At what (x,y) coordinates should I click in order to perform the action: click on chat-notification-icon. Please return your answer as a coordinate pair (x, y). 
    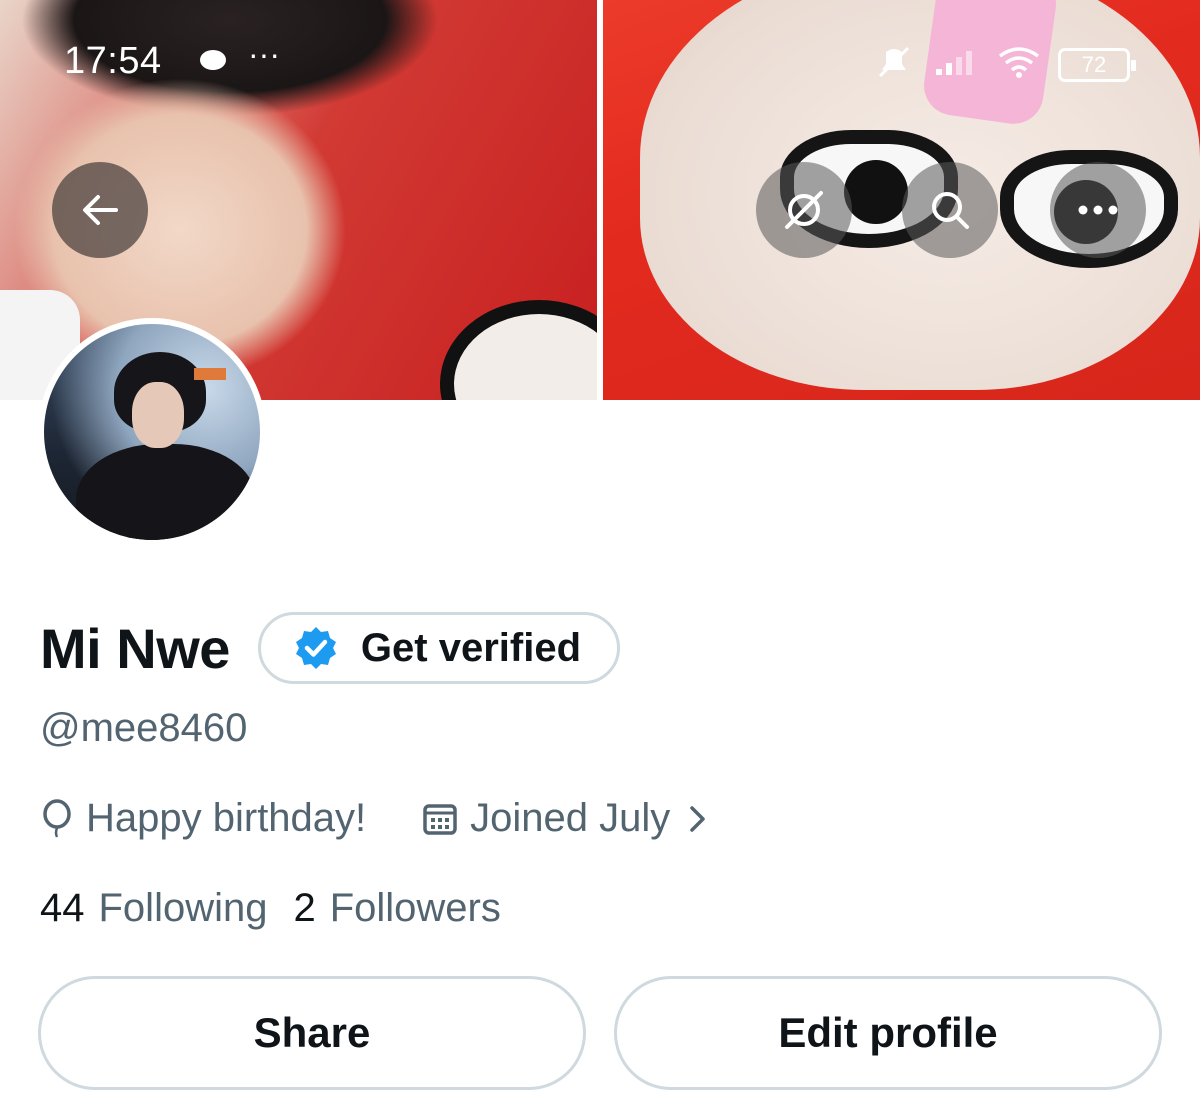
    Looking at the image, I should click on (213, 60).